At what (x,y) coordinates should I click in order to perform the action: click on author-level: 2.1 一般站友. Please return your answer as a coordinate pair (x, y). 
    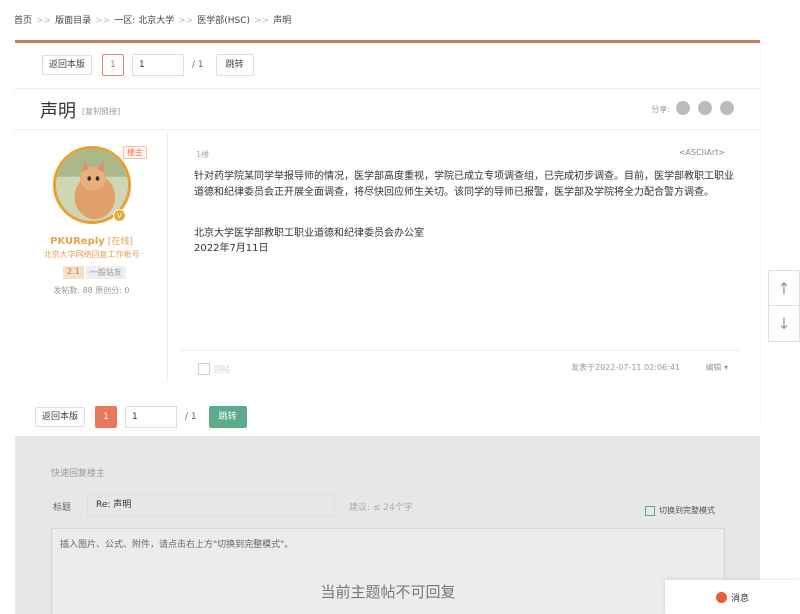
    Looking at the image, I should click on (94, 272).